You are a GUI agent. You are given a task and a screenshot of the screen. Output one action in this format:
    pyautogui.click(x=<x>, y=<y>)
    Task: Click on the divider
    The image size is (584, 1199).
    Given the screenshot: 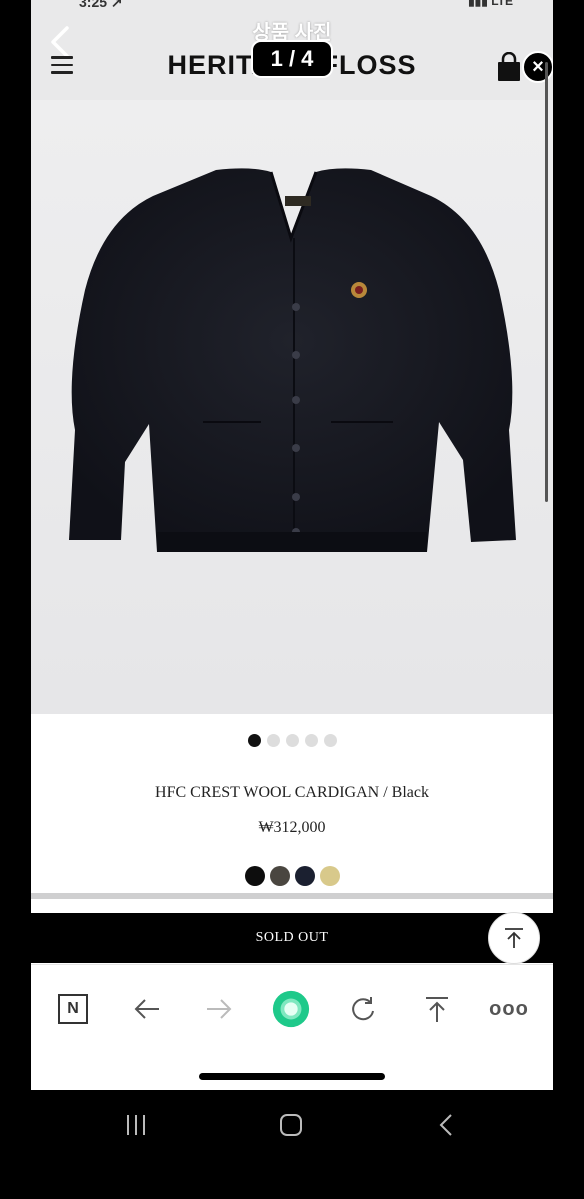 What is the action you would take?
    pyautogui.click(x=292, y=896)
    